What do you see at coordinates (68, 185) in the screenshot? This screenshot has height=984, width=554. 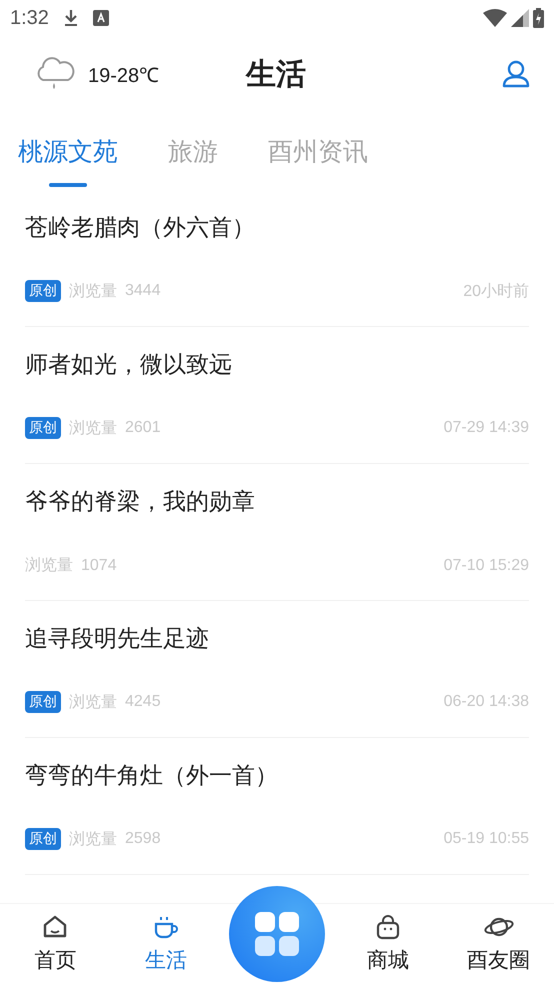 I see `tab-indicator` at bounding box center [68, 185].